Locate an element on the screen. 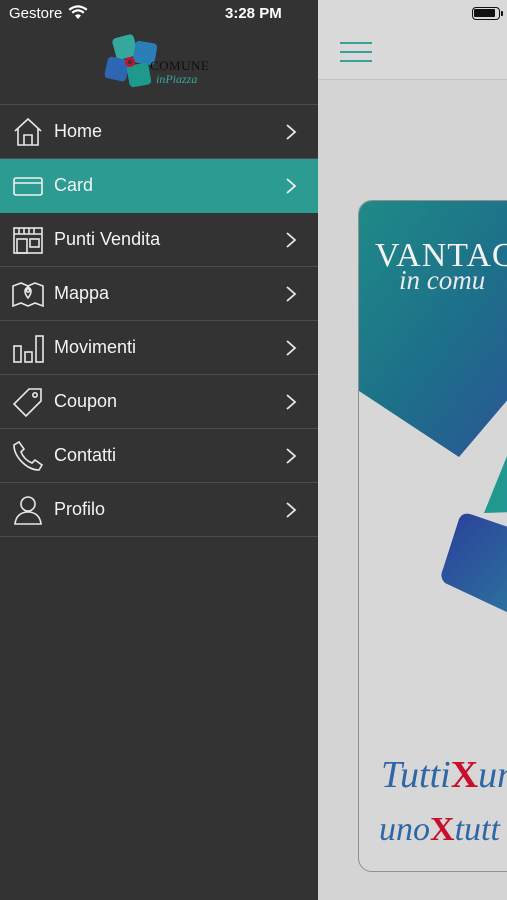  menu-item-label: Home is located at coordinates (78, 131).